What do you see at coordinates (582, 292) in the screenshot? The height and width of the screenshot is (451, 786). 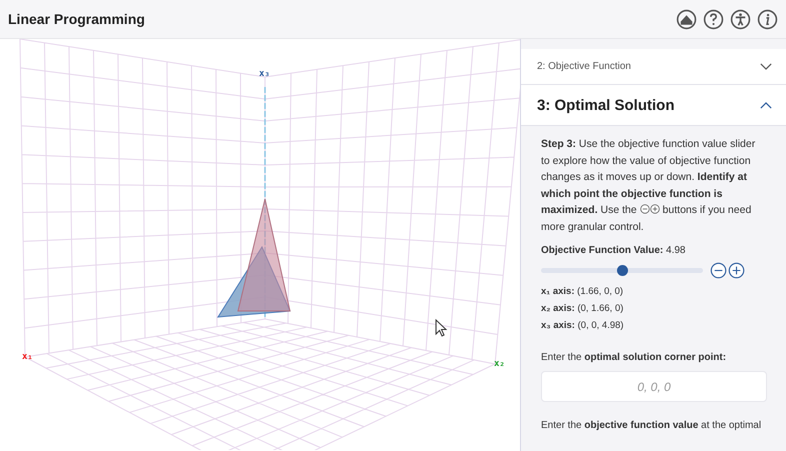 I see `axis-intercept-text: x₁ axis: (1.66, 0, 0)` at bounding box center [582, 292].